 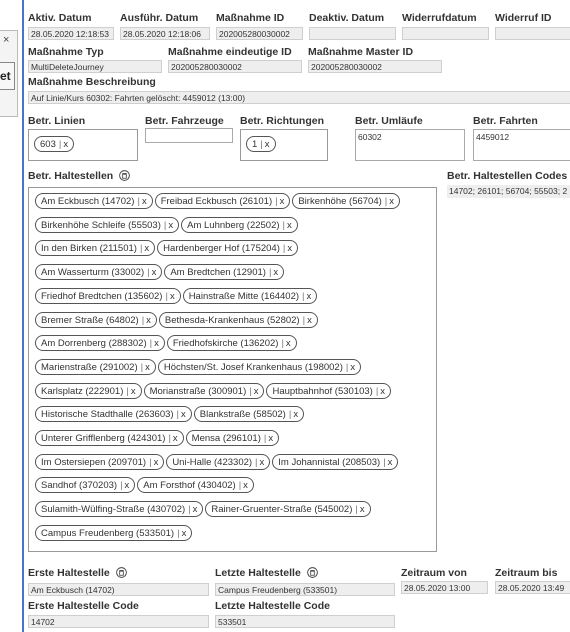 I want to click on chip-haltestelle: Blankstraße (58502) | x, so click(x=249, y=414).